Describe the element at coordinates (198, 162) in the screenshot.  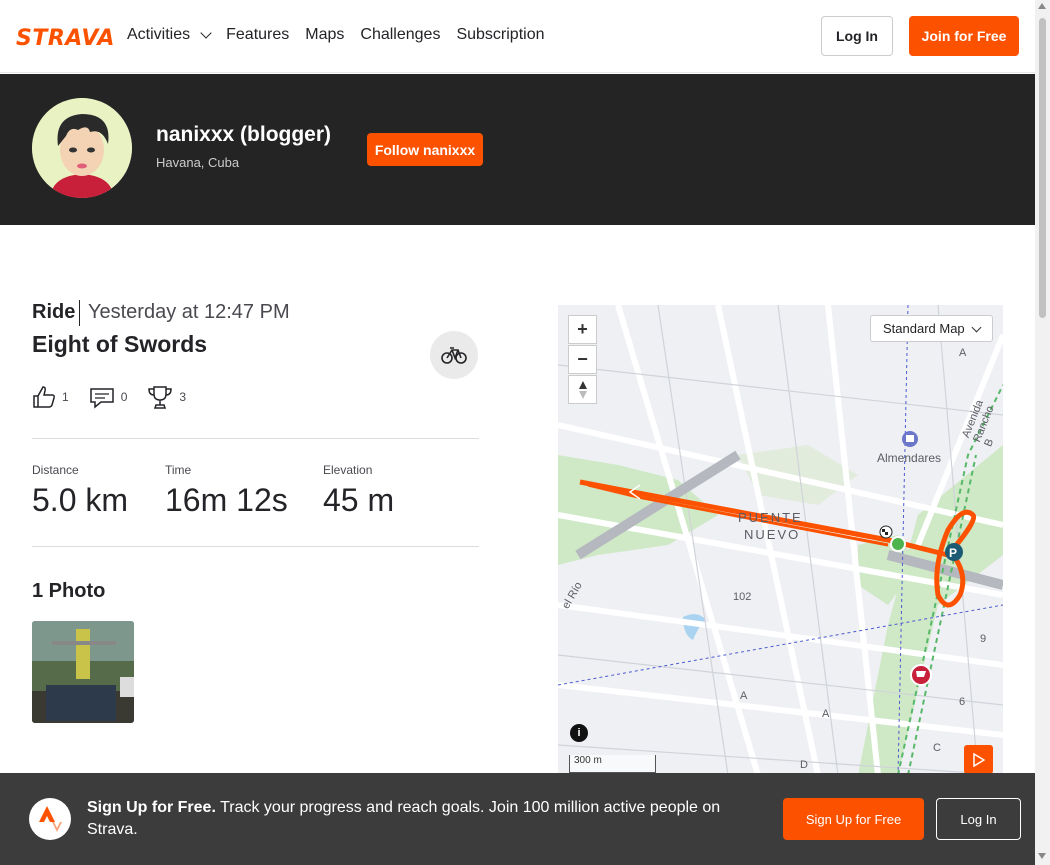
I see `athlete-location: Havana, Cuba` at that location.